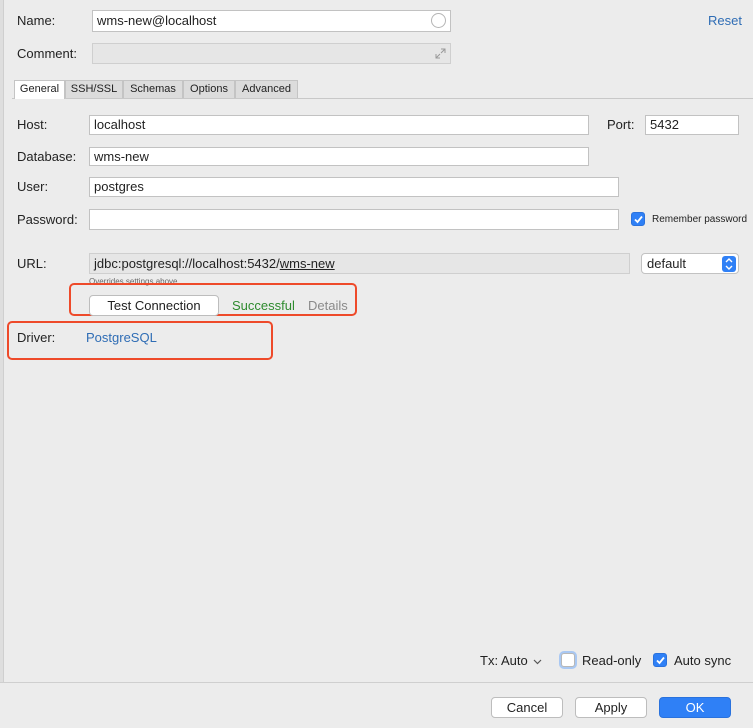  Describe the element at coordinates (187, 263) in the screenshot. I see `url-prefix: jdbc:postgresql://localhost:5432/` at that location.